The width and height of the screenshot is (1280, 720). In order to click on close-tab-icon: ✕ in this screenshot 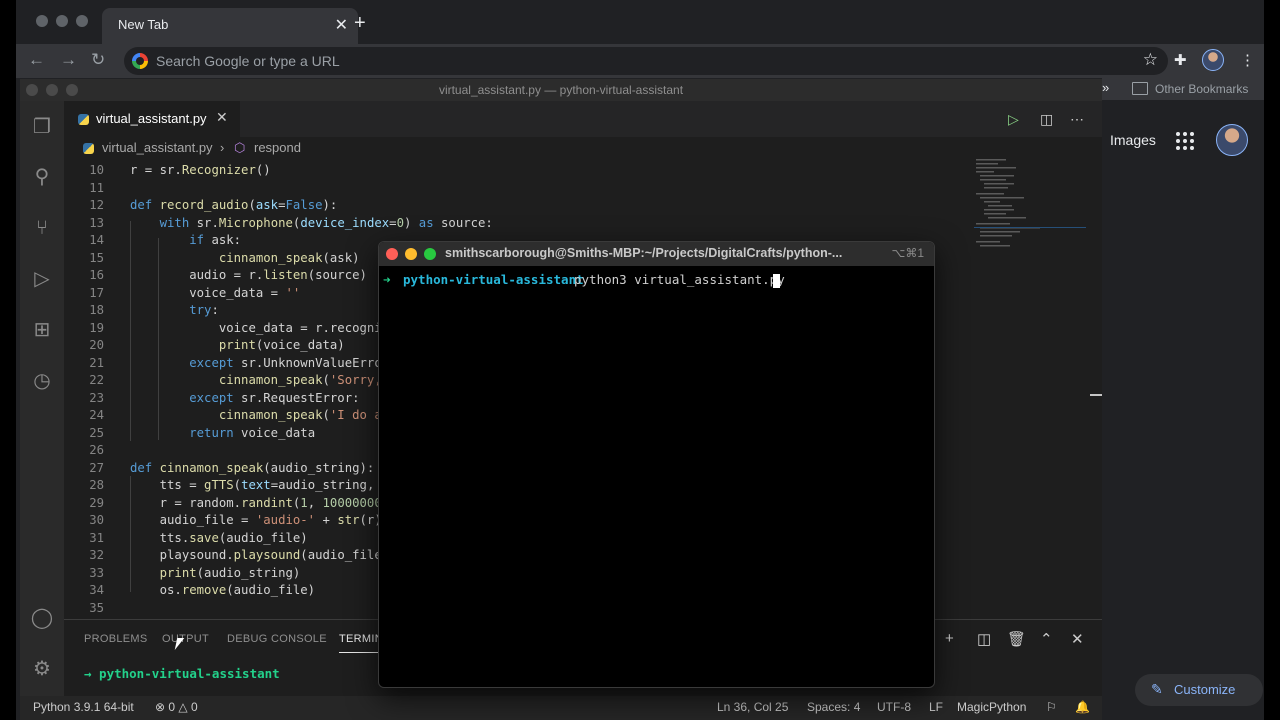, I will do `click(341, 25)`.